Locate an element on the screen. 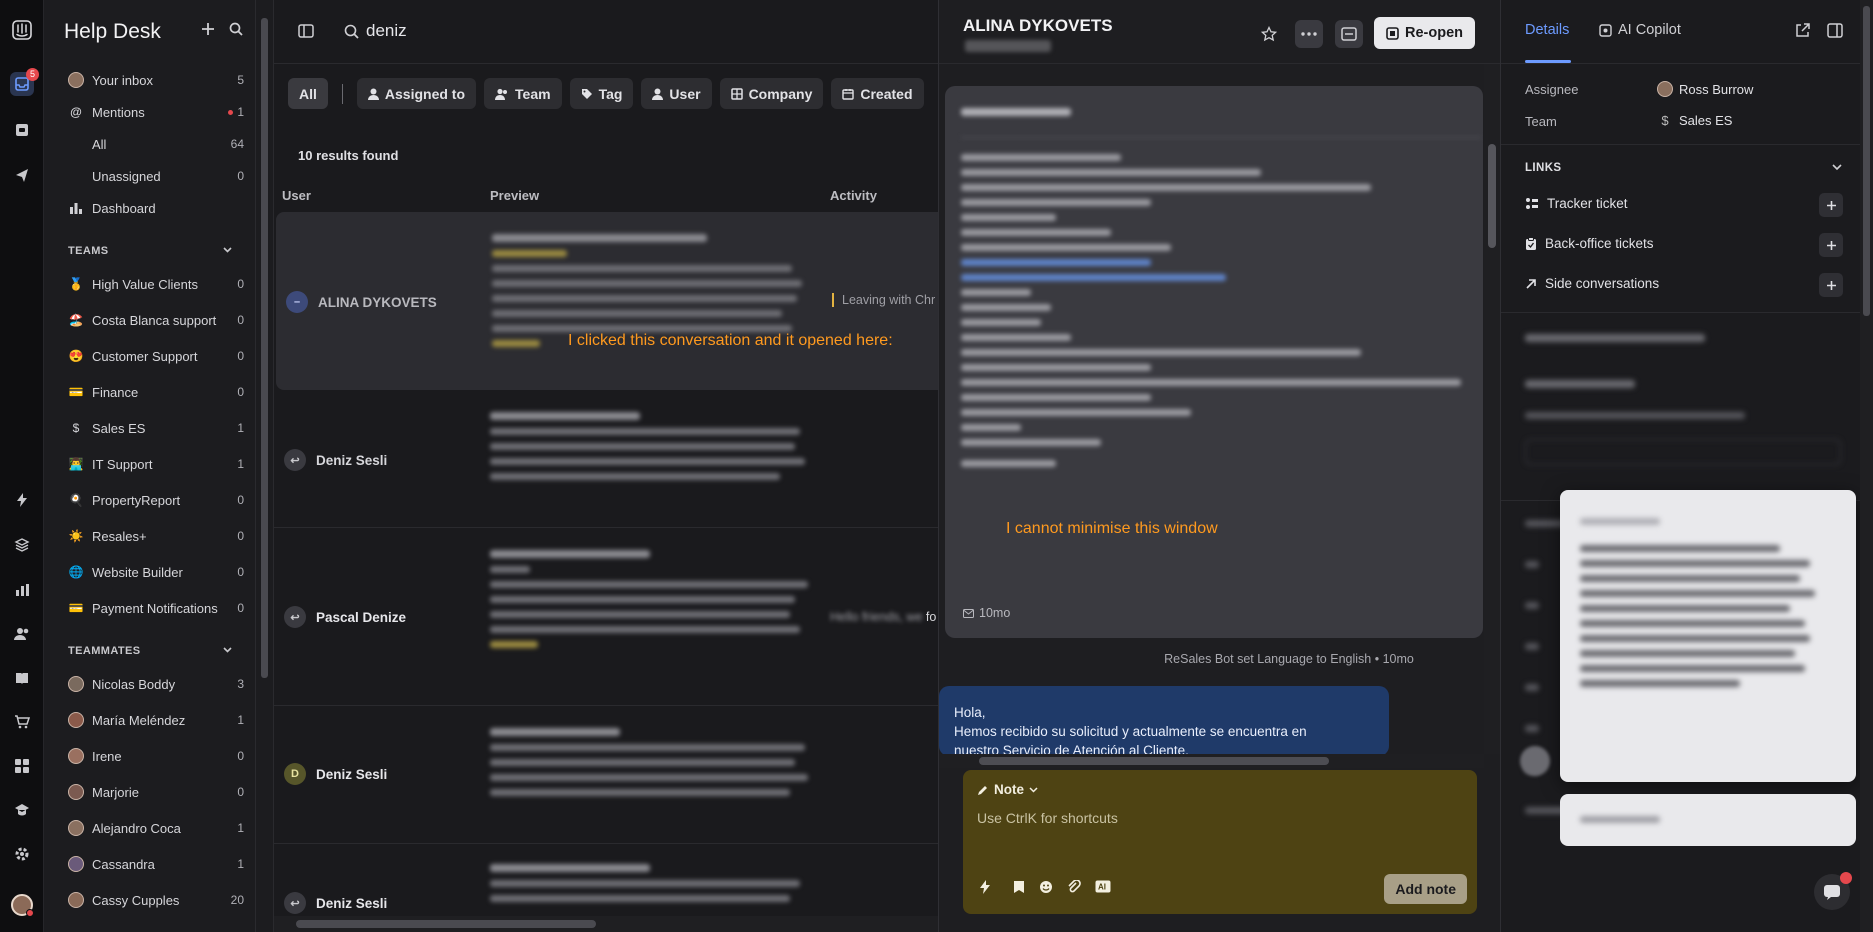 Image resolution: width=1873 pixels, height=932 pixels. inbox-icon: 5 is located at coordinates (24, 82).